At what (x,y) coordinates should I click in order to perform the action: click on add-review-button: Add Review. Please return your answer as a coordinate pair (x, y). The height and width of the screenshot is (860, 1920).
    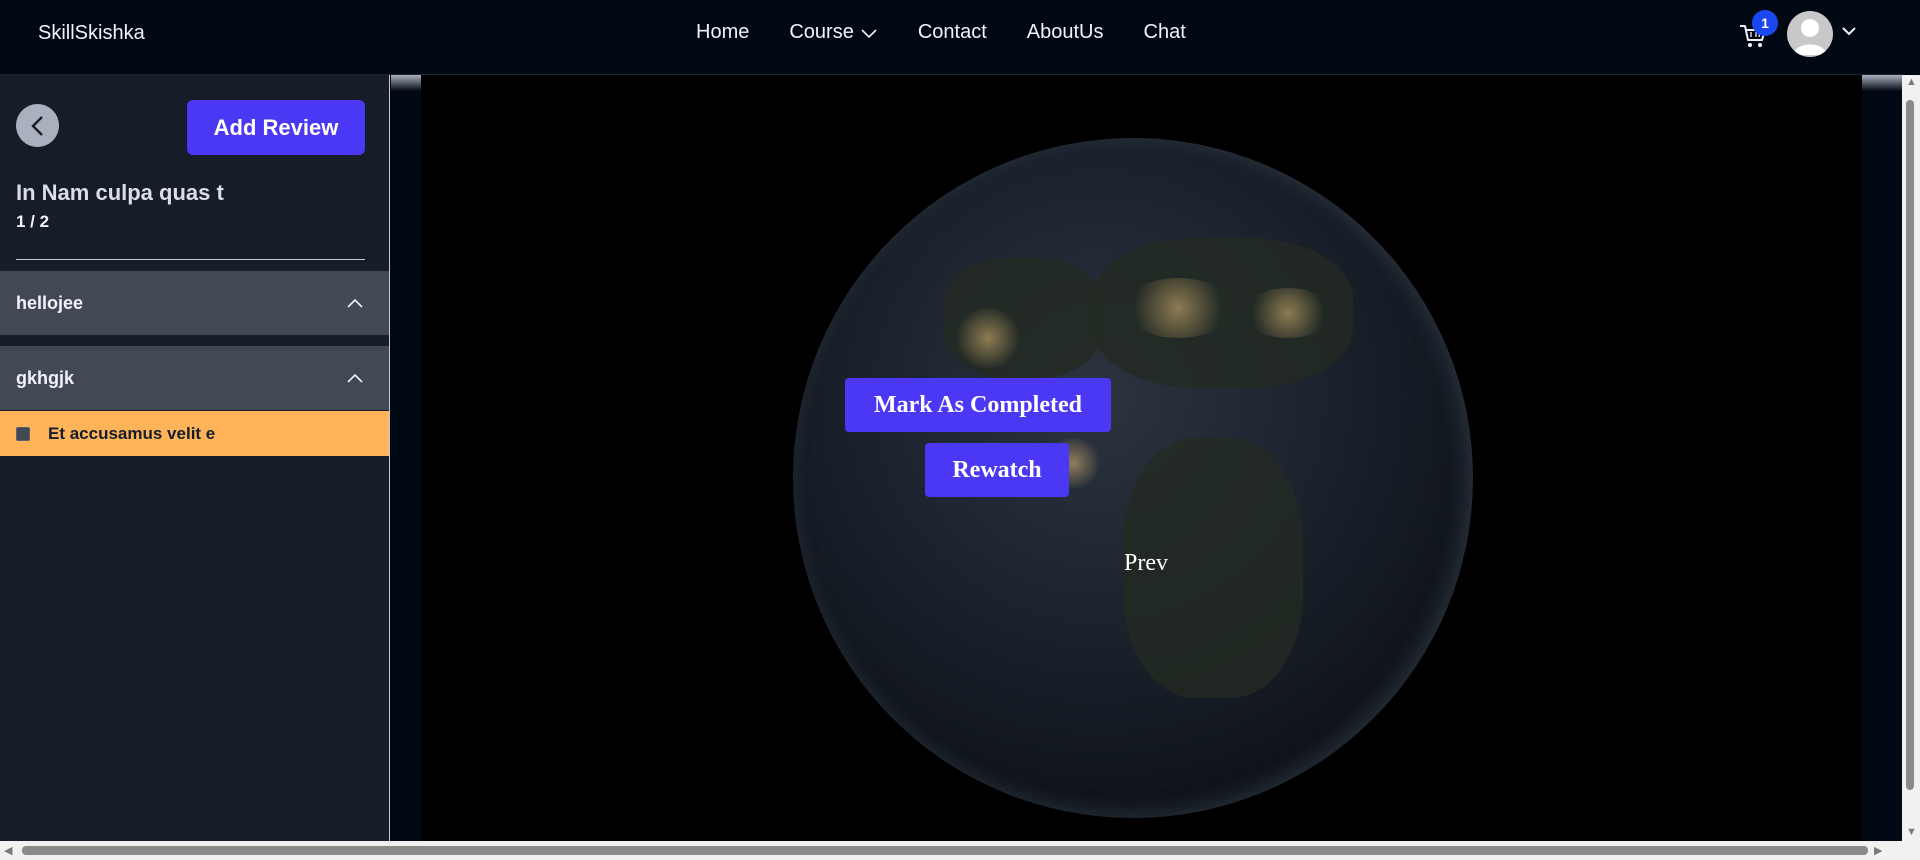
    Looking at the image, I should click on (276, 127).